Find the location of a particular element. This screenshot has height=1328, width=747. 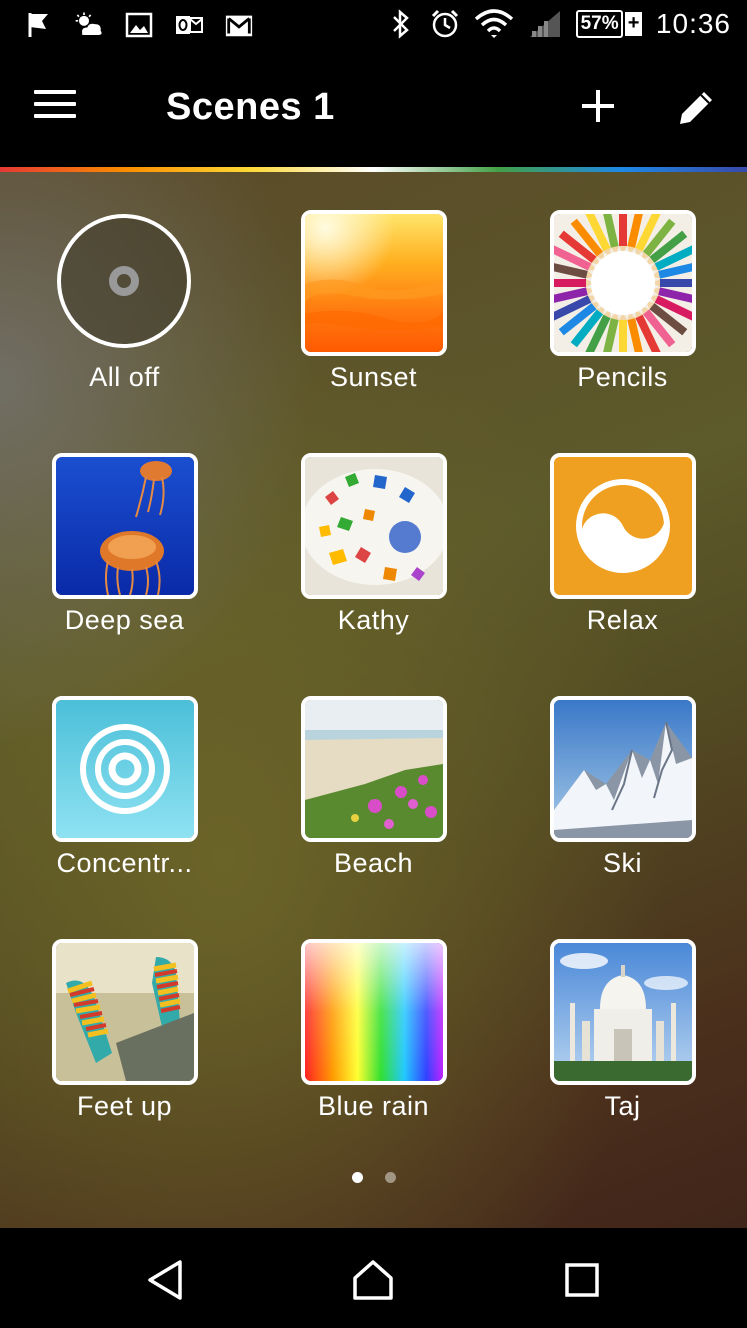

power-off-icon is located at coordinates (124, 281).